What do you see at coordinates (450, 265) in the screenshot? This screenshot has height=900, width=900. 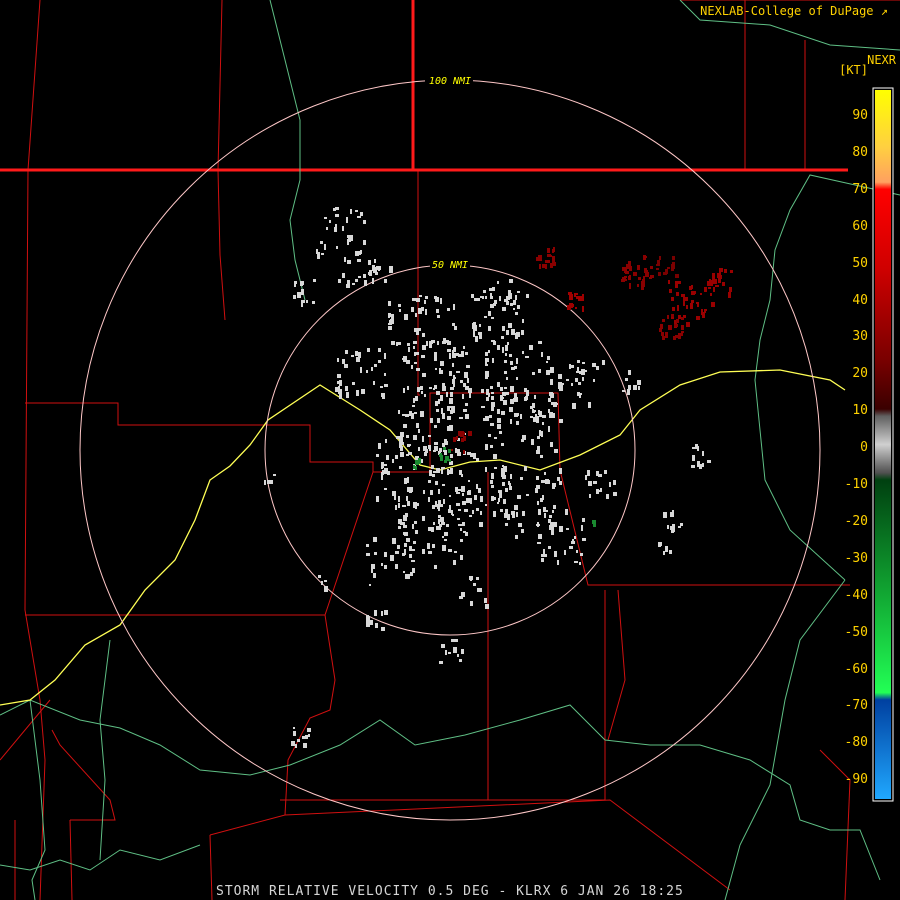 I see `ring-label-50: 50 NMI` at bounding box center [450, 265].